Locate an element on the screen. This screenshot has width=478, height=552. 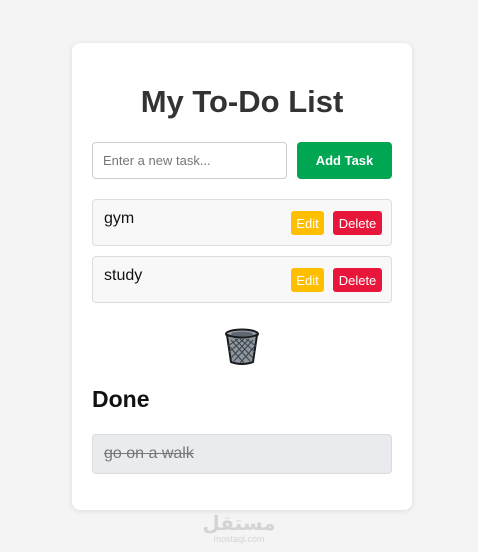
watermark-logo: مستقل is located at coordinates (239, 523).